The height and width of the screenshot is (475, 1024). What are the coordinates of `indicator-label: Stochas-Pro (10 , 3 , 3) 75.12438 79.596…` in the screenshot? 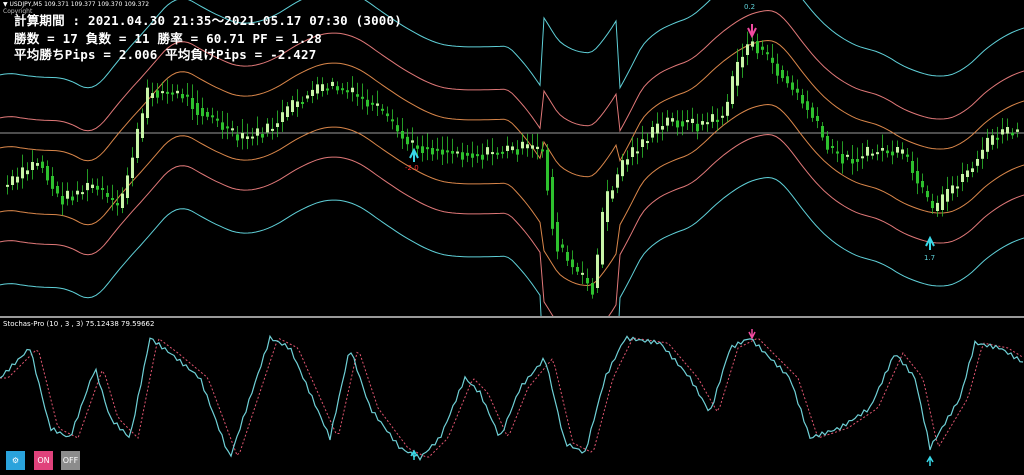 It's located at (79, 324).